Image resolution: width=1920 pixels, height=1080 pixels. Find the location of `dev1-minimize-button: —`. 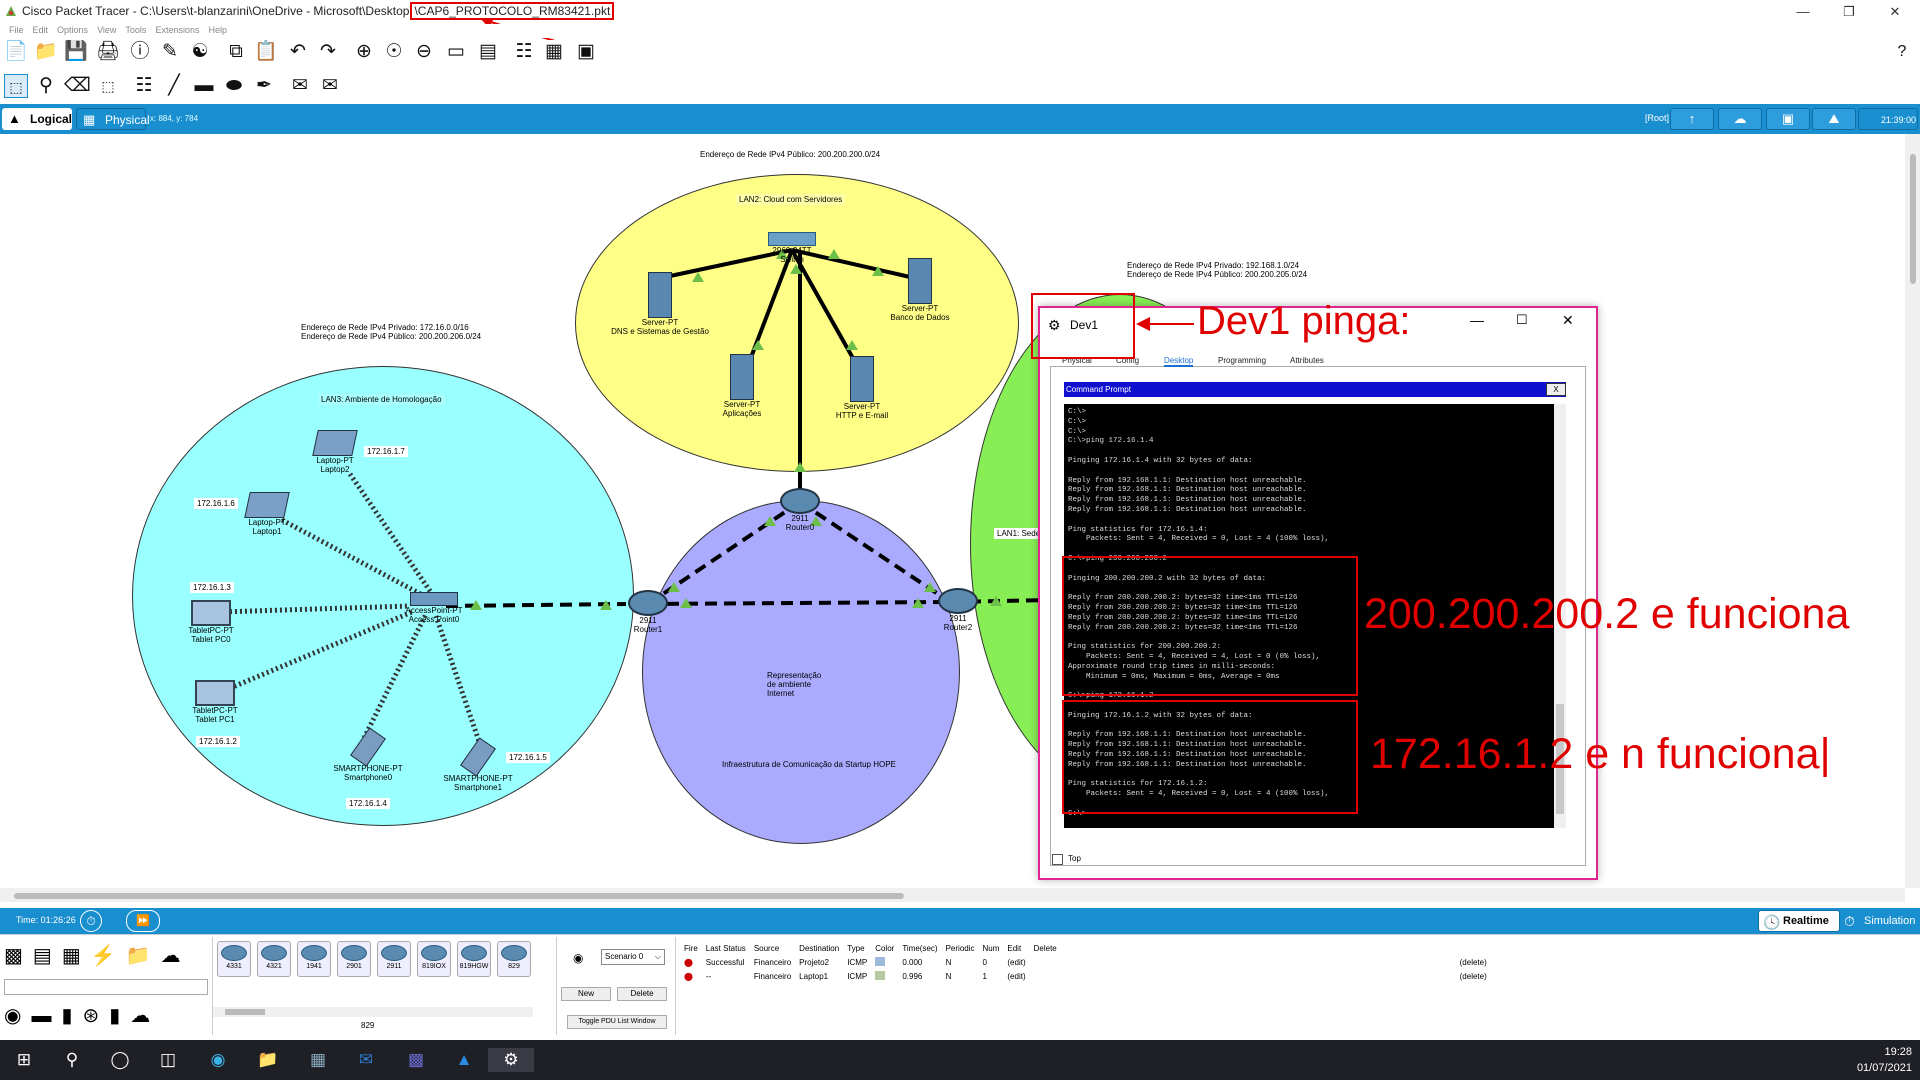

dev1-minimize-button: — is located at coordinates (1477, 320).